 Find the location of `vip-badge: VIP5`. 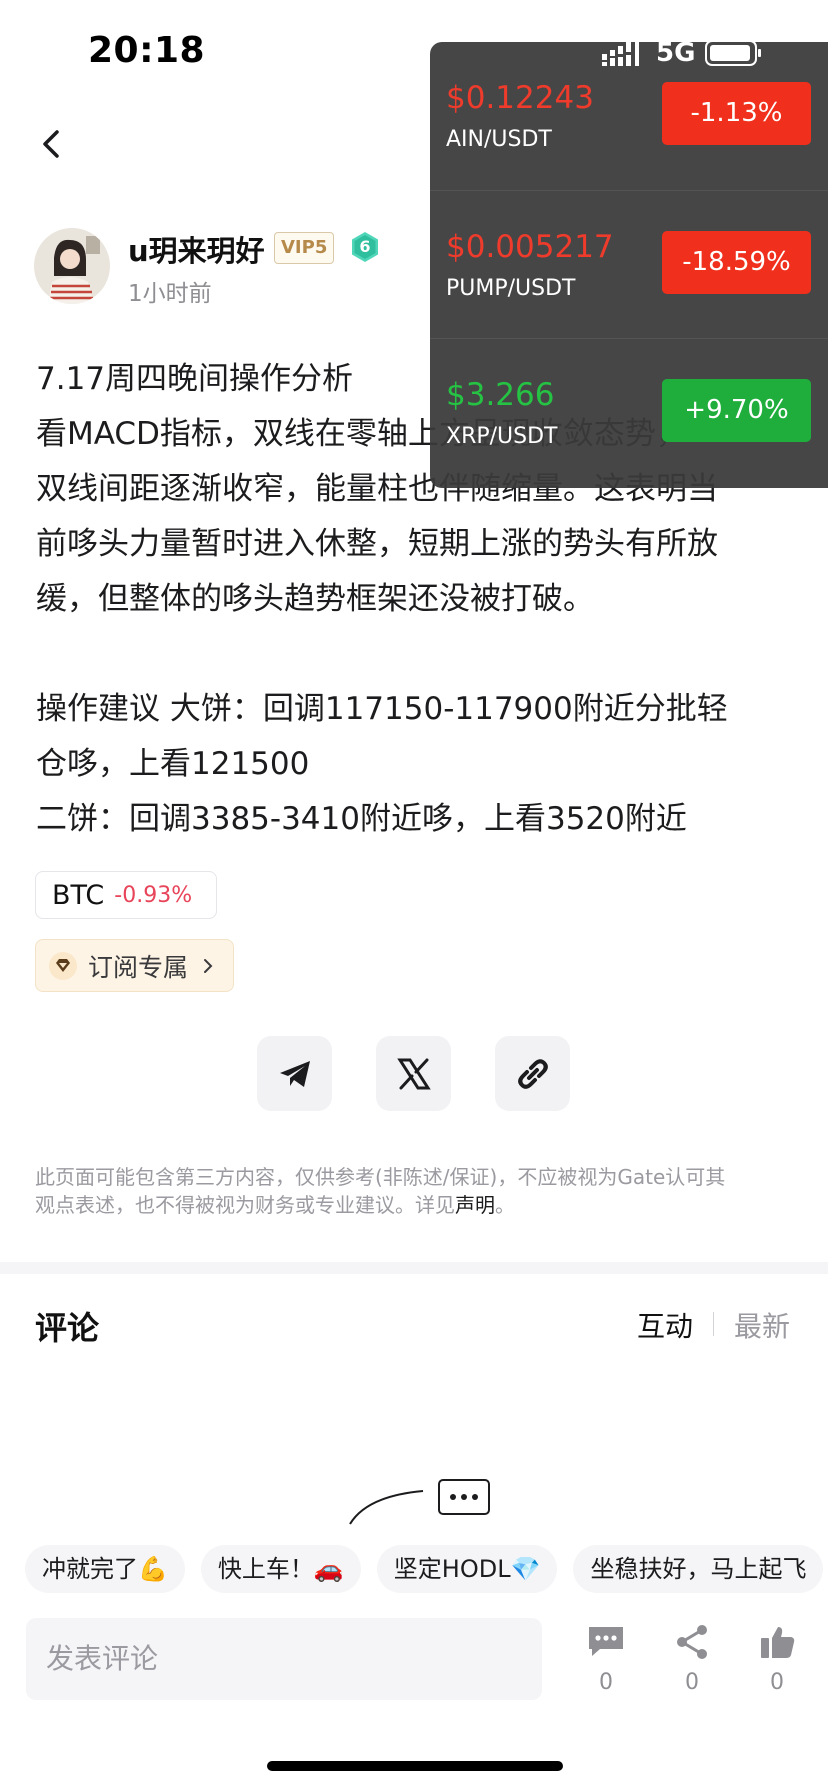

vip-badge: VIP5 is located at coordinates (304, 248).